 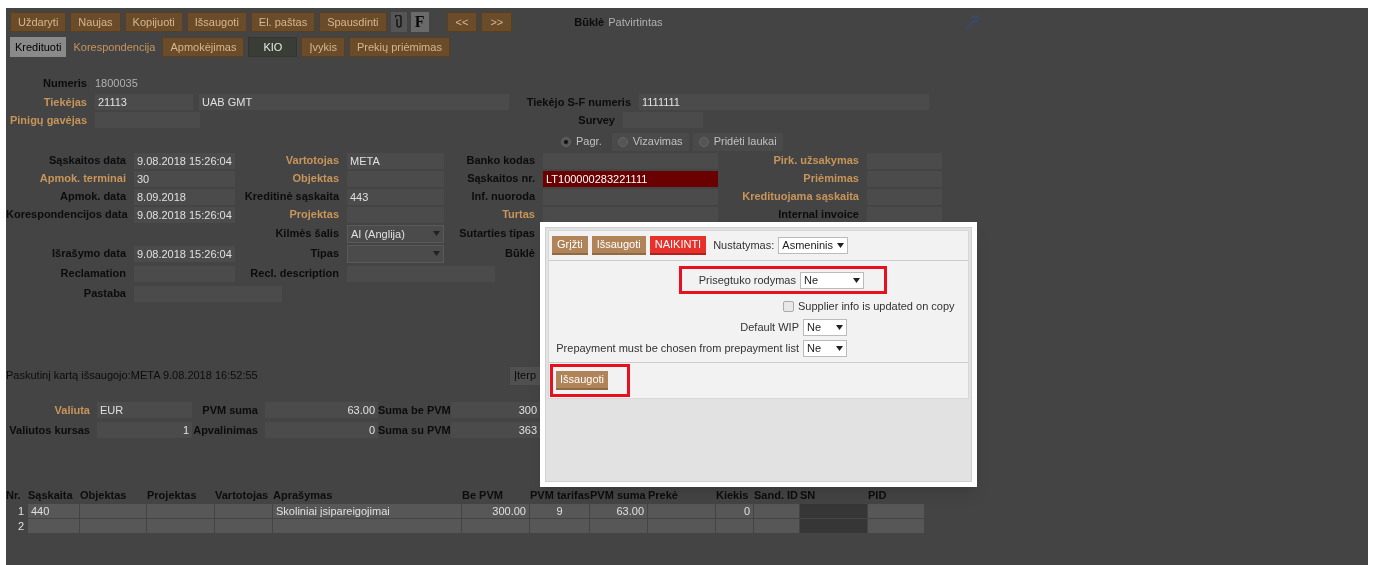 What do you see at coordinates (321, 430) in the screenshot?
I see `total-value: 0` at bounding box center [321, 430].